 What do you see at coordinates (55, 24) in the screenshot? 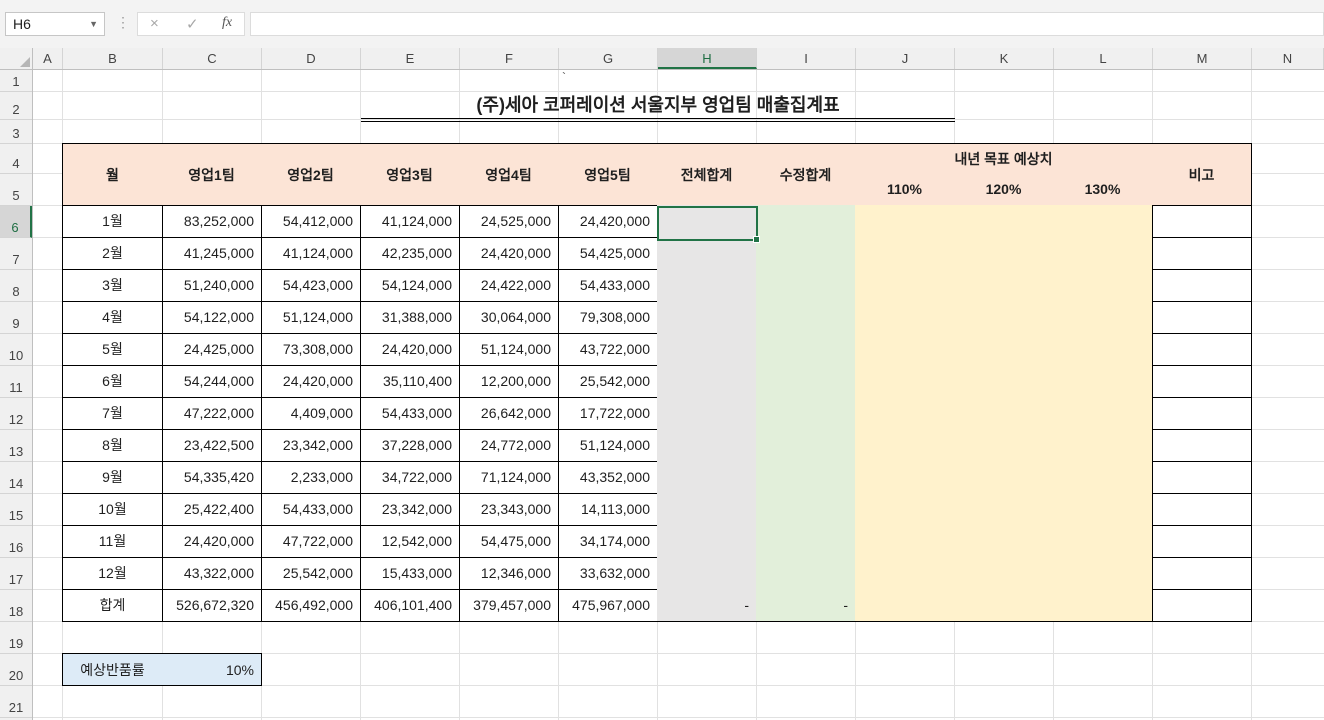
I see `name-box: H6 ▼` at bounding box center [55, 24].